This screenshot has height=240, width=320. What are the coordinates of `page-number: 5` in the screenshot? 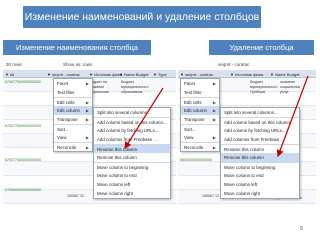 It's located at (302, 229).